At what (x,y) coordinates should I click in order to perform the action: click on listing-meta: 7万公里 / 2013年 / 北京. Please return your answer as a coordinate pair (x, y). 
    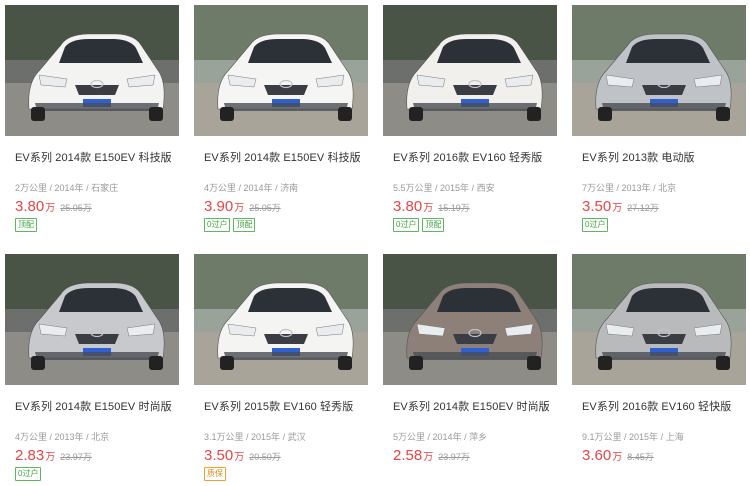
    Looking at the image, I should click on (662, 187).